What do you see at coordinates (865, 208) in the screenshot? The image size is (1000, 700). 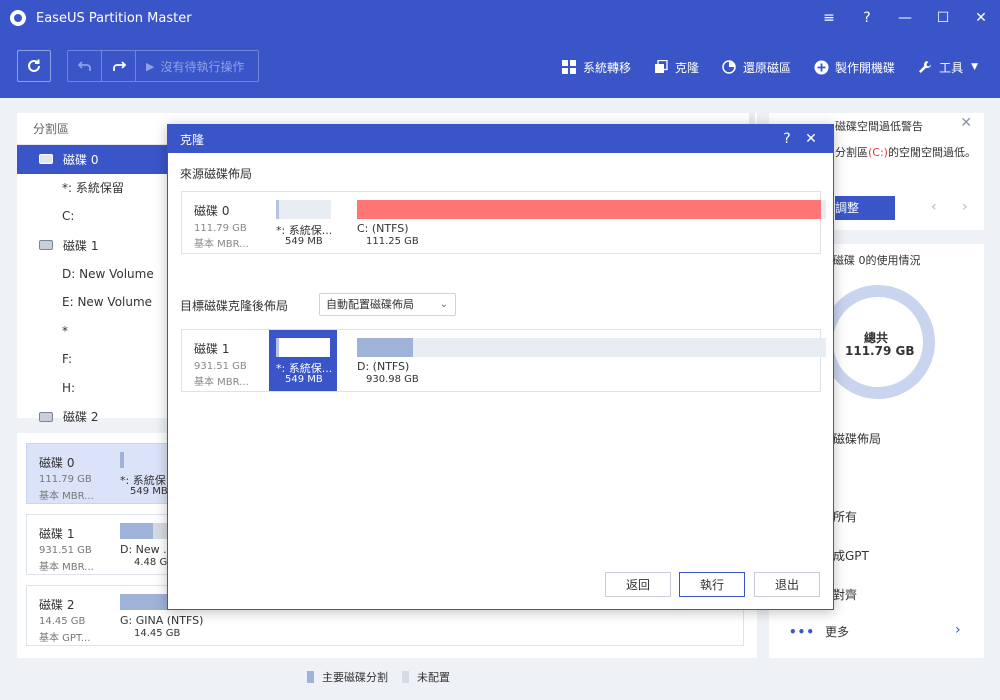 I see `adjust-button: 調整` at bounding box center [865, 208].